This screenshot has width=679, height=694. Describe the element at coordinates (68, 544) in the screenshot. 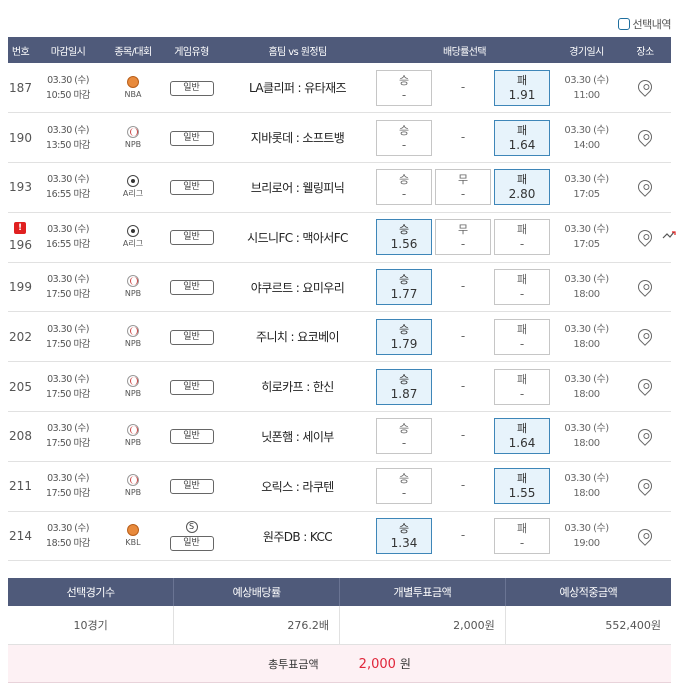

I see `deadline-time: 18:50 마감` at that location.